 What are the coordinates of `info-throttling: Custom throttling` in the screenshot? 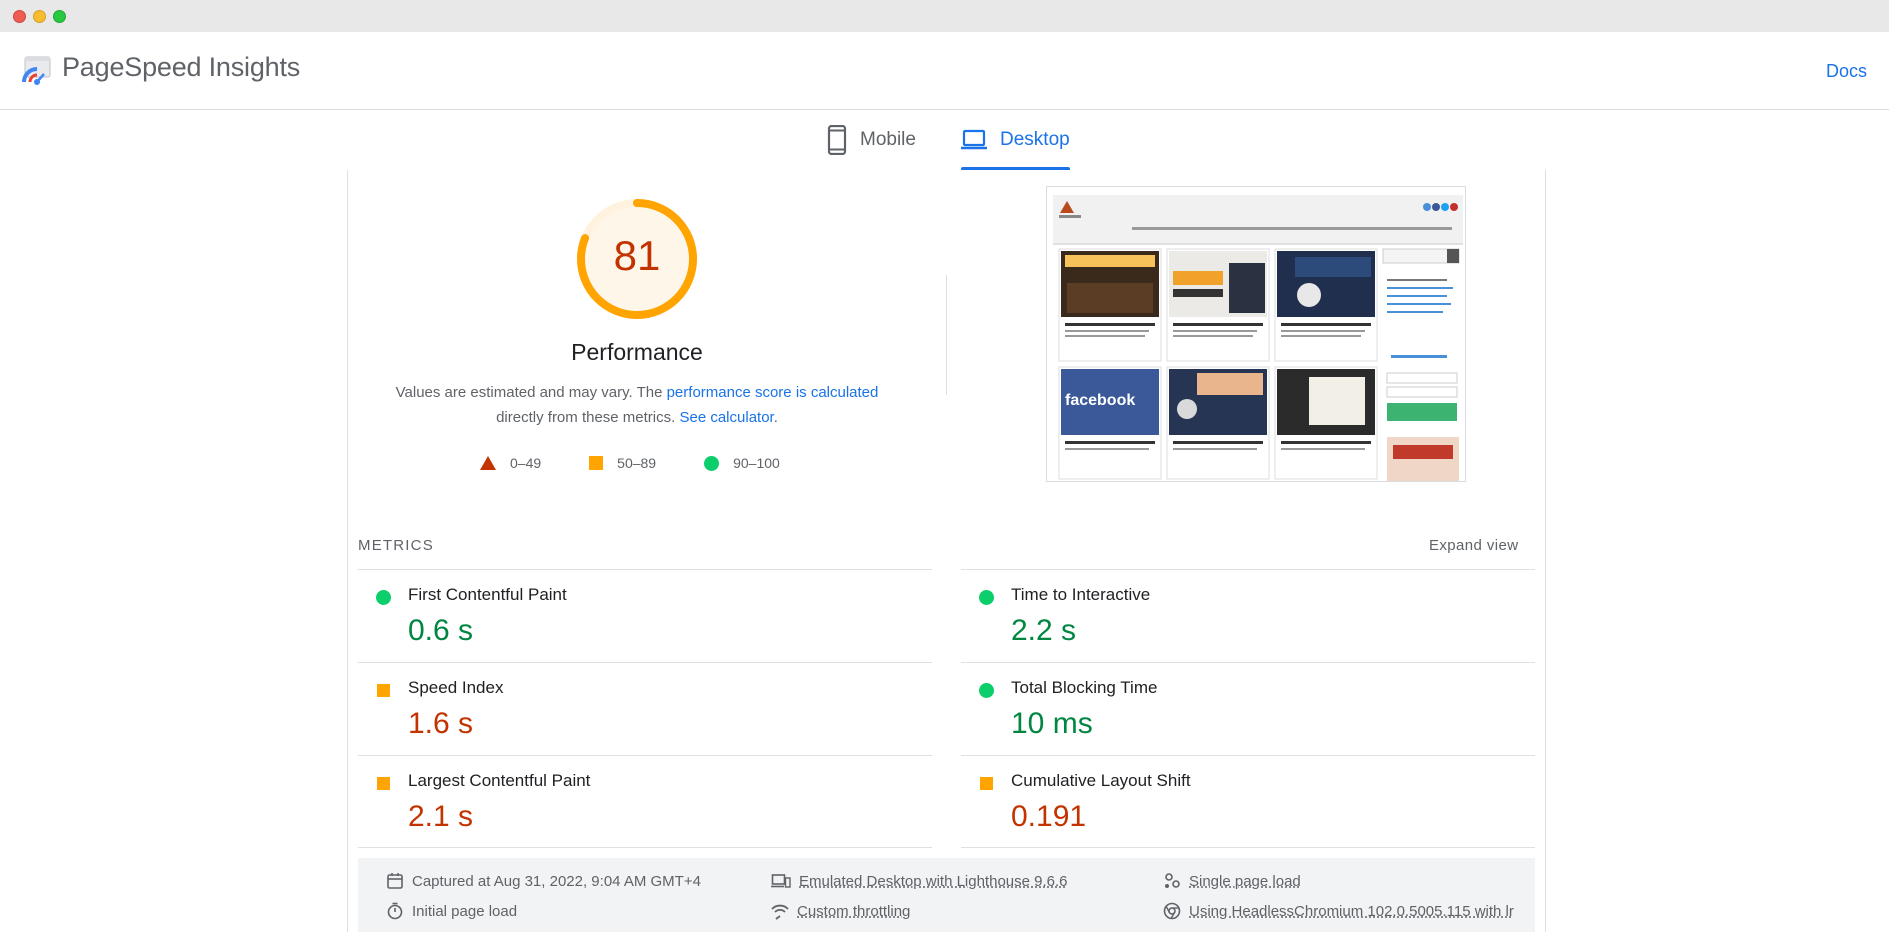 It's located at (840, 911).